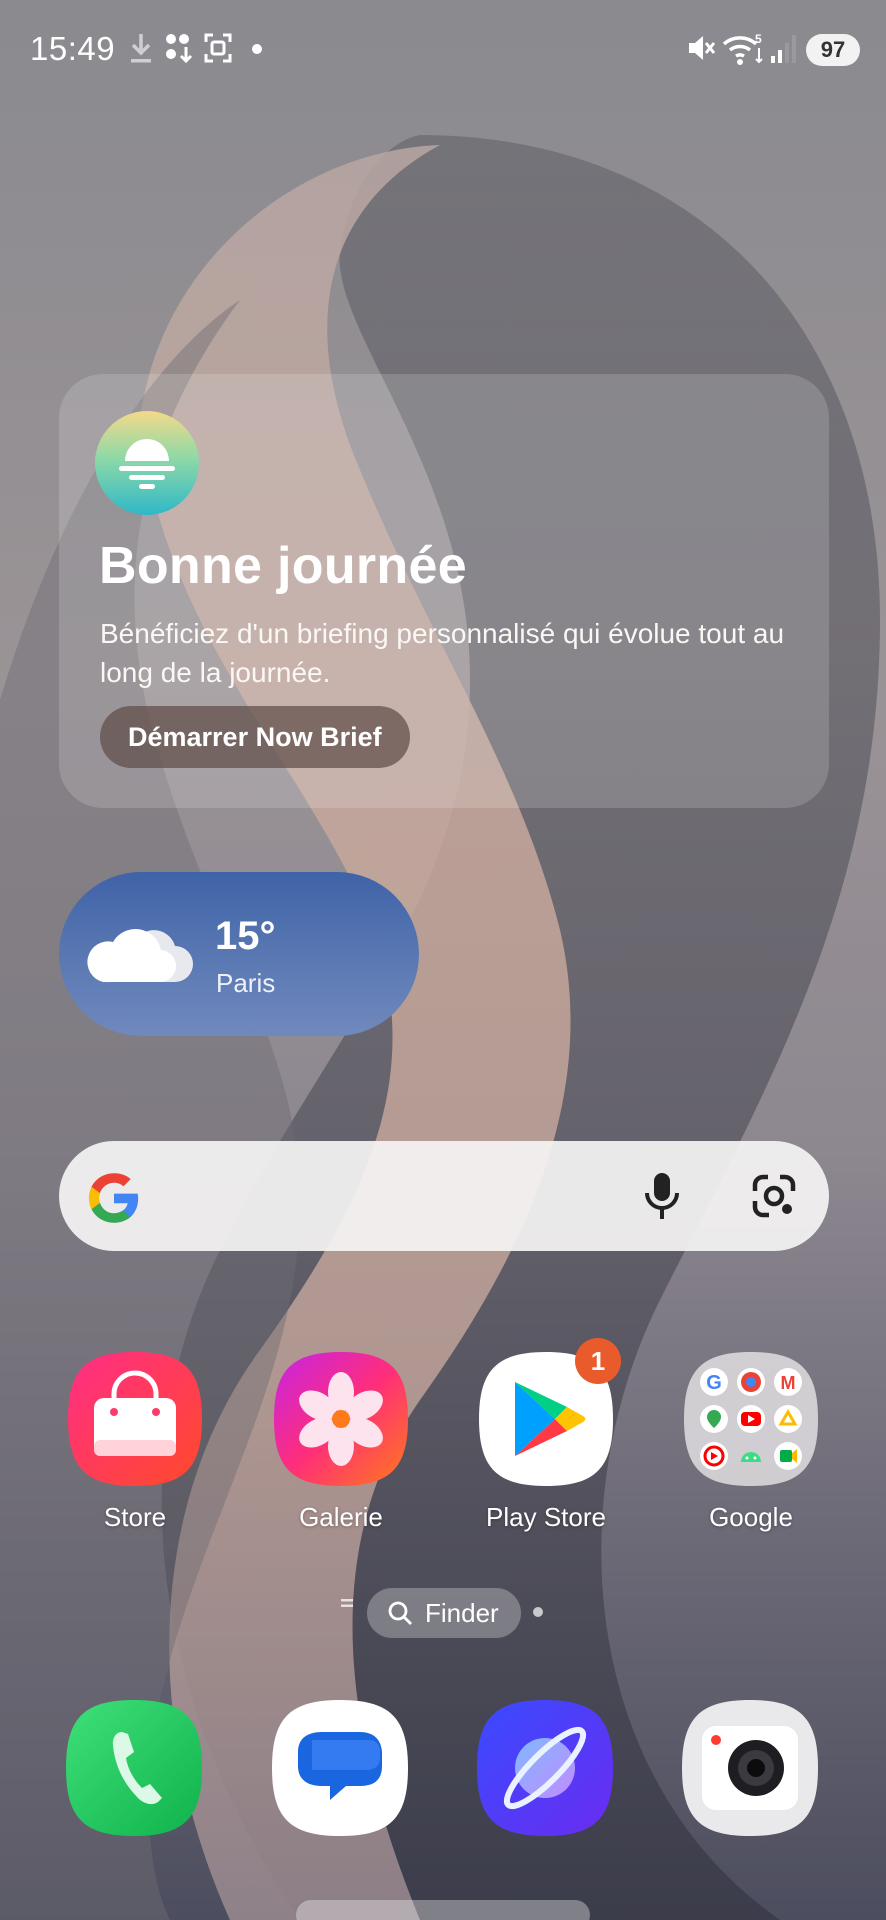 This screenshot has width=886, height=1920. I want to click on gesture-handle, so click(443, 1910).